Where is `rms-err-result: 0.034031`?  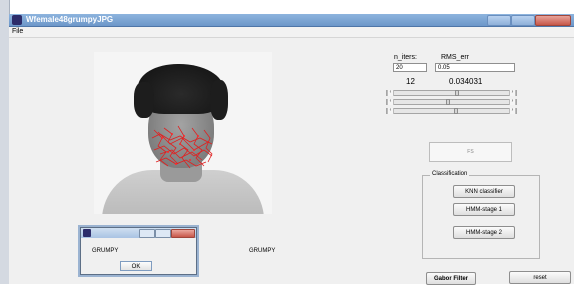
rms-err-result: 0.034031 is located at coordinates (466, 81).